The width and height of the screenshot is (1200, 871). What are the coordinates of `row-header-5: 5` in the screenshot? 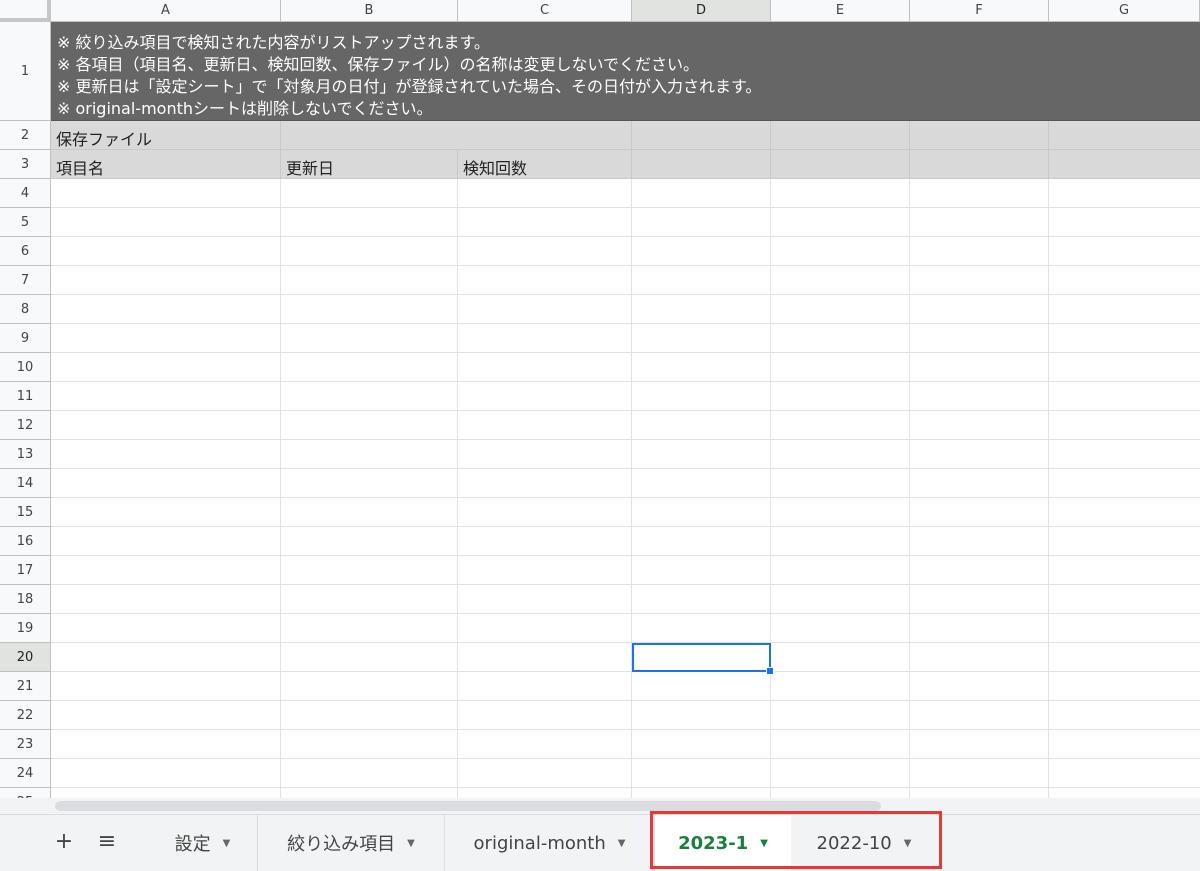 It's located at (25, 222).